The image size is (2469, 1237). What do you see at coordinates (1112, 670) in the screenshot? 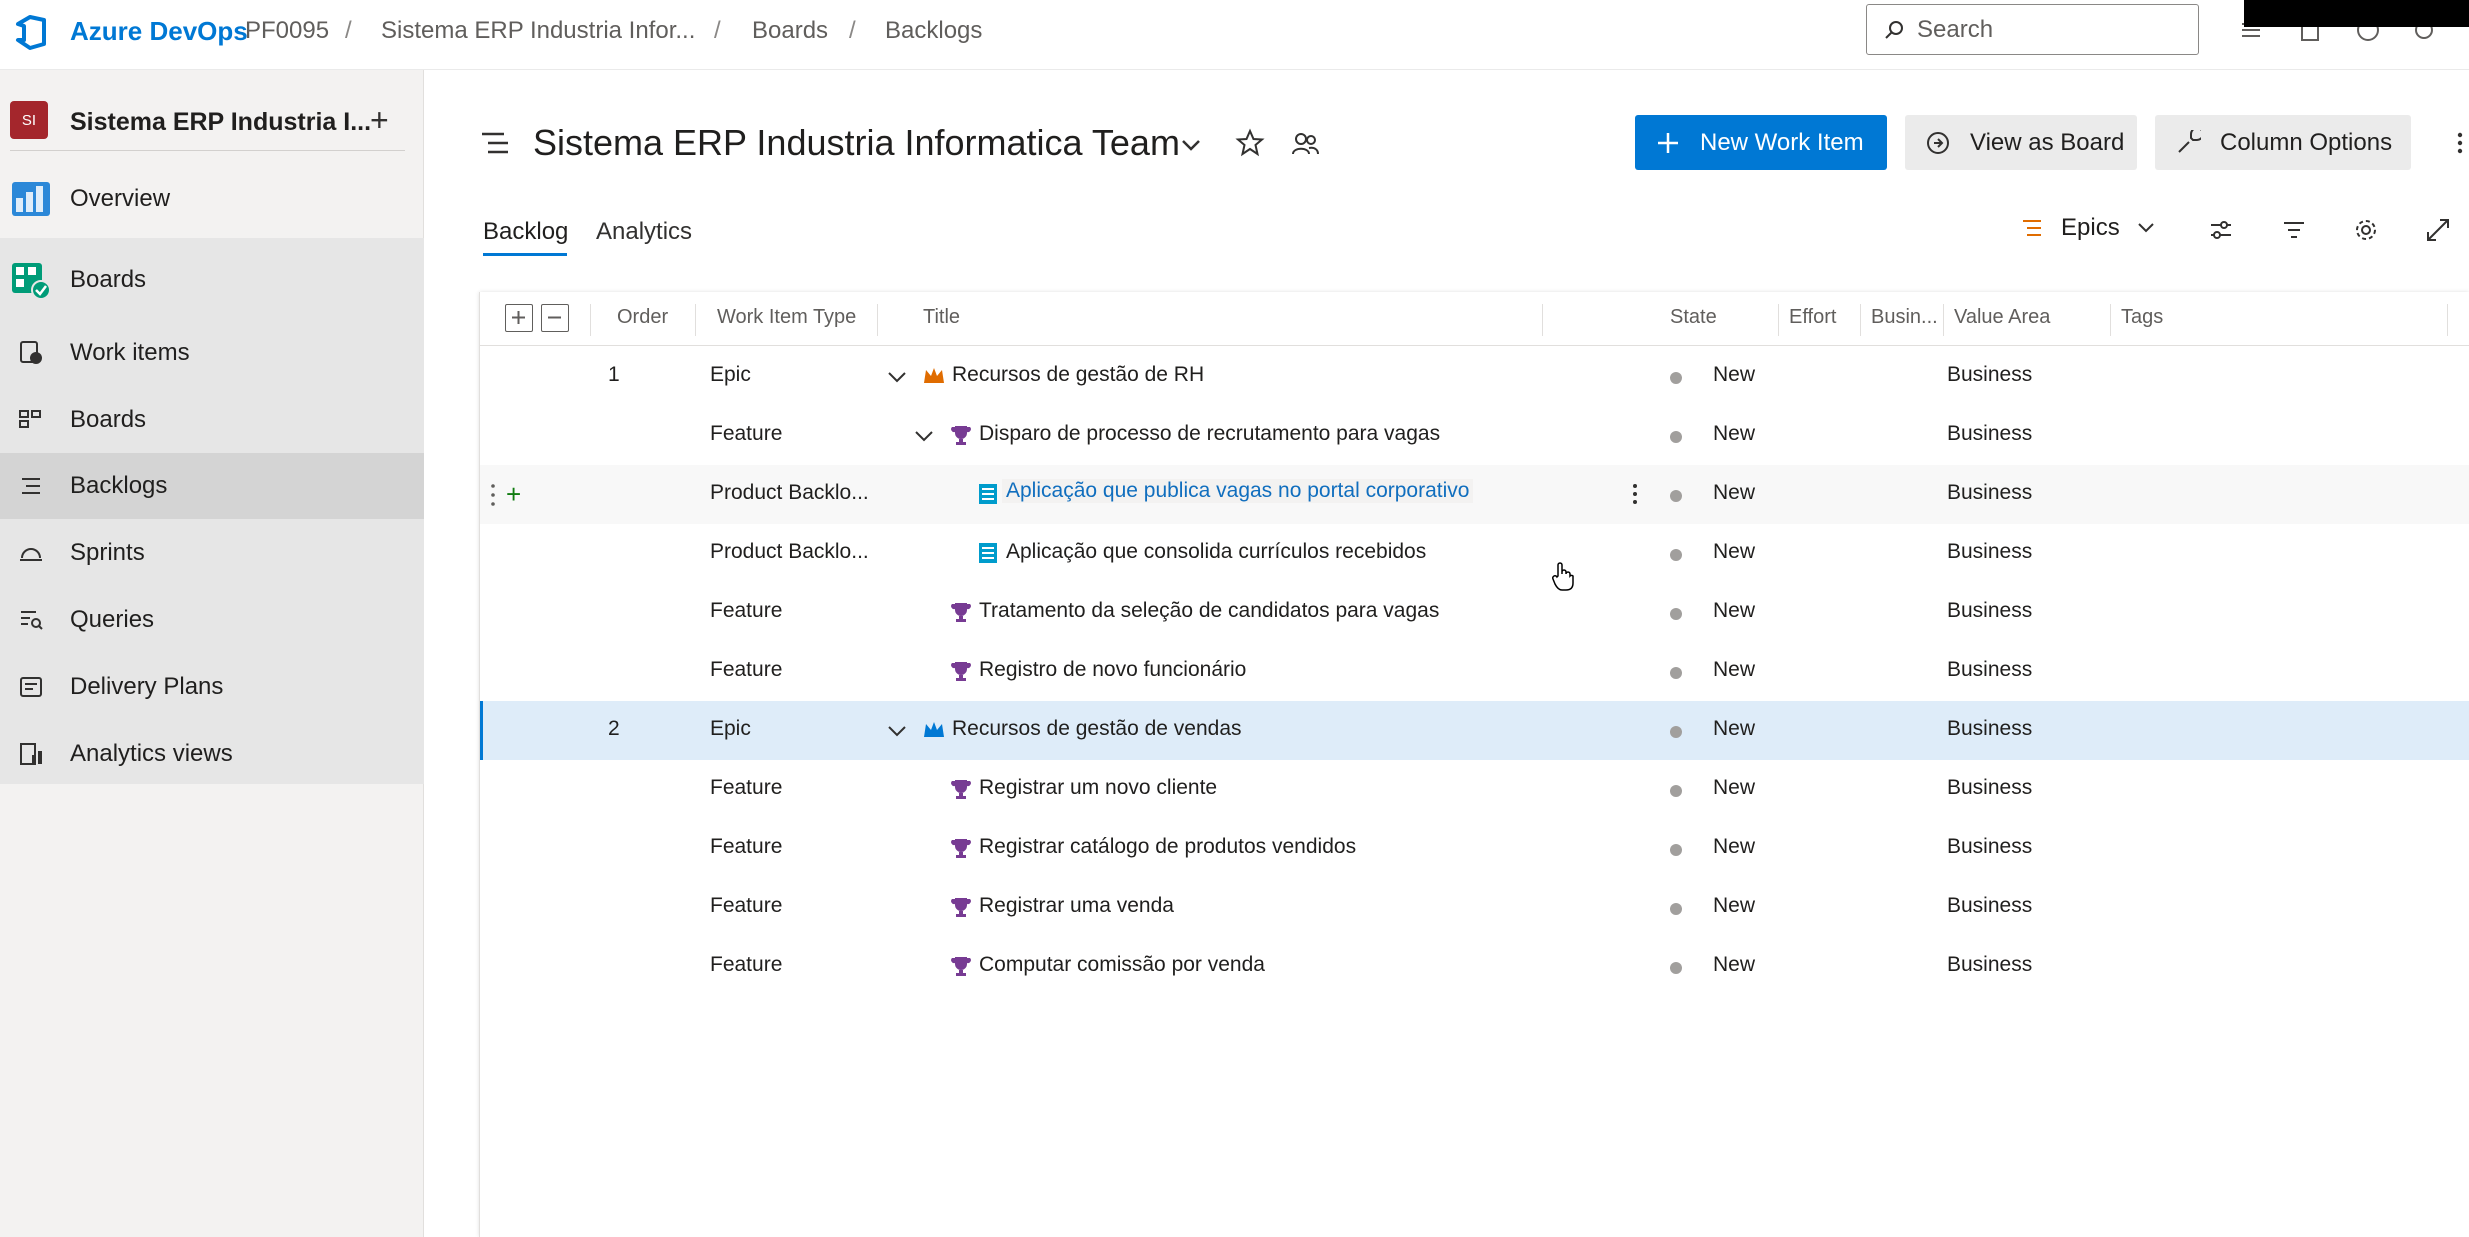
I see `title-cell: Registro de novo funcionário` at bounding box center [1112, 670].